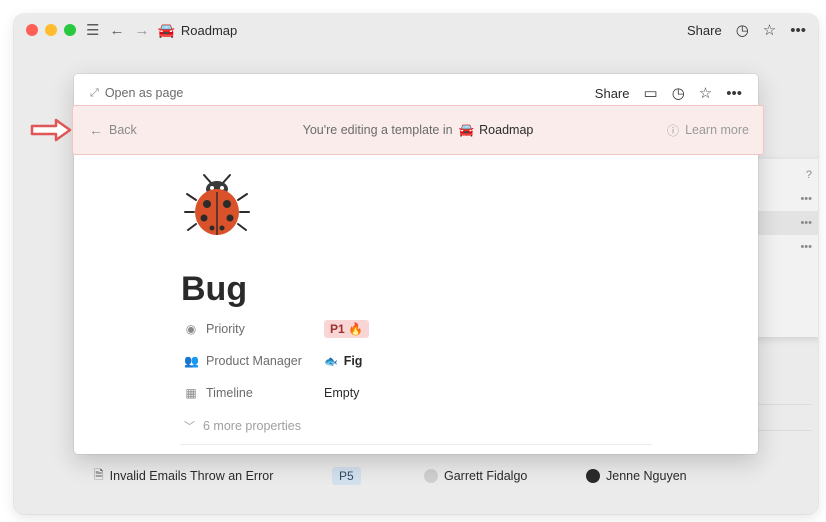 This screenshot has height=522, width=826. I want to click on expand-icon: ⤢, so click(94, 92).